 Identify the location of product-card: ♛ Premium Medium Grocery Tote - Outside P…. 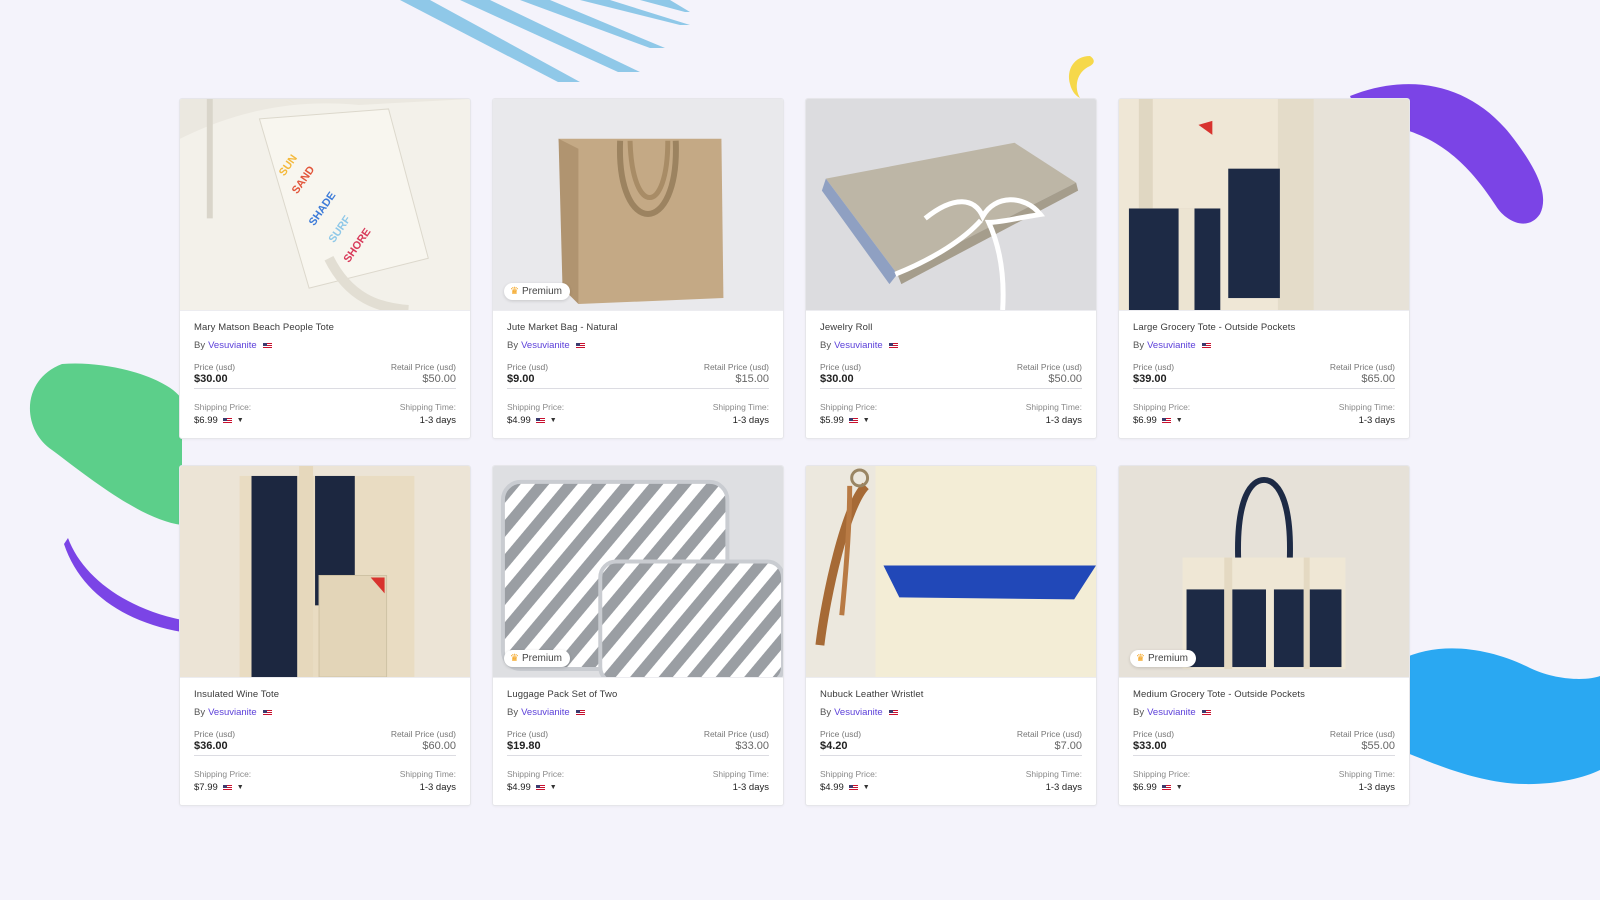
(1264, 635).